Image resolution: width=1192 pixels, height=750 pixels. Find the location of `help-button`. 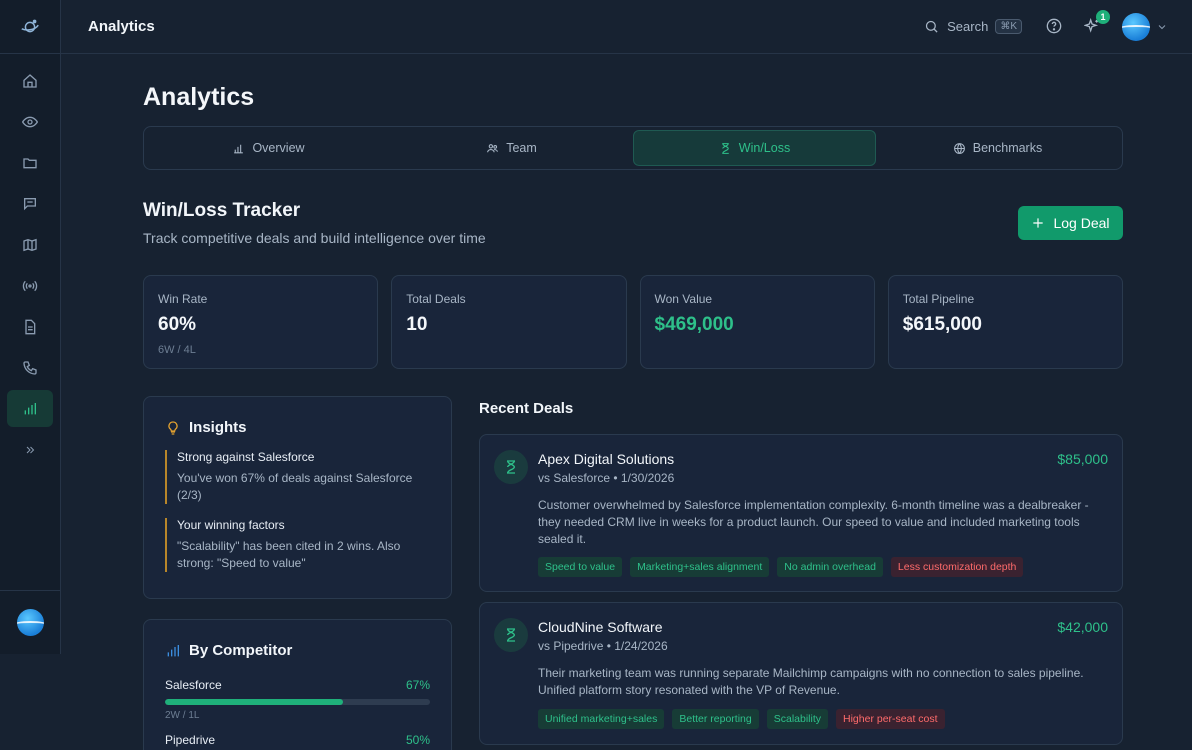

help-button is located at coordinates (1055, 27).